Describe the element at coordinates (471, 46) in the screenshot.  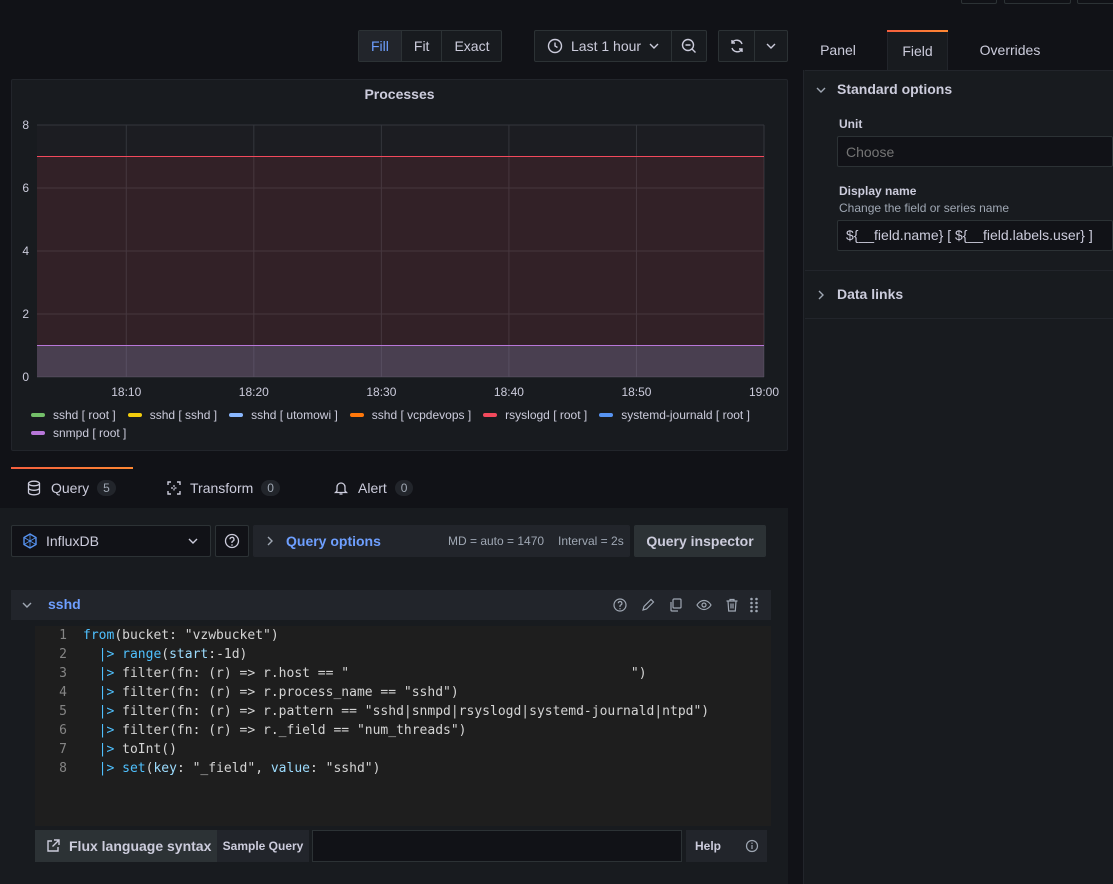
I see `exact-button: Exact` at that location.